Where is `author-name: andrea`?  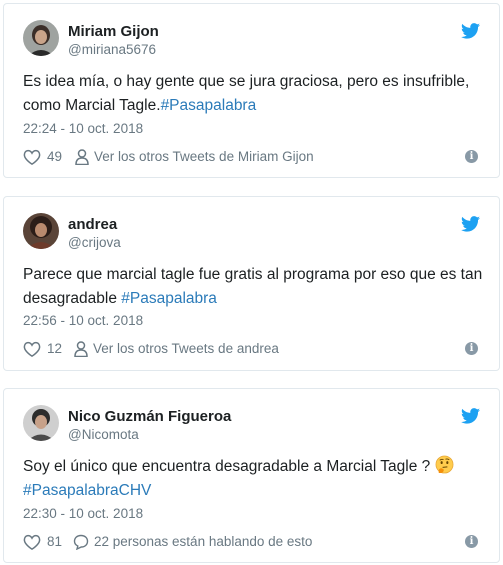
author-name: andrea is located at coordinates (92, 224).